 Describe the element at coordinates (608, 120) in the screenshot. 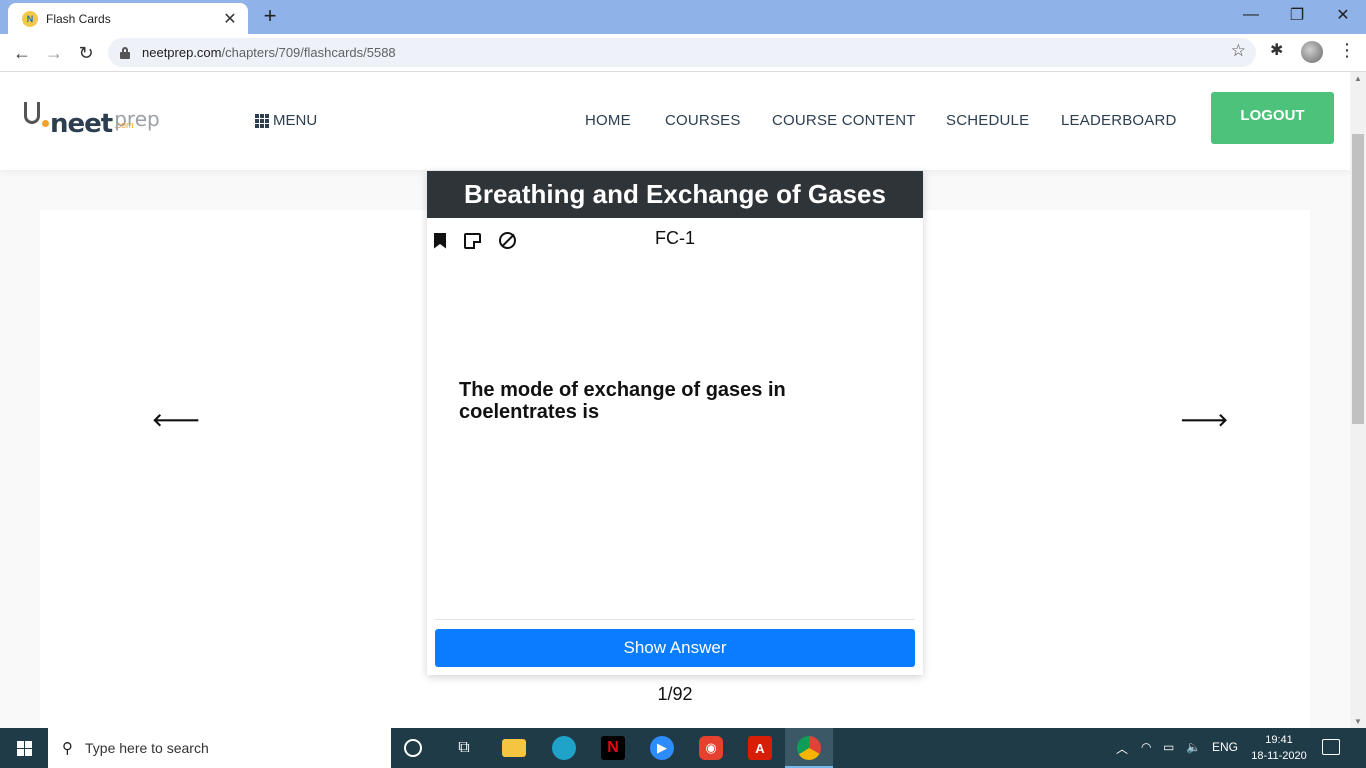

I see `nav-home: HOME` at that location.